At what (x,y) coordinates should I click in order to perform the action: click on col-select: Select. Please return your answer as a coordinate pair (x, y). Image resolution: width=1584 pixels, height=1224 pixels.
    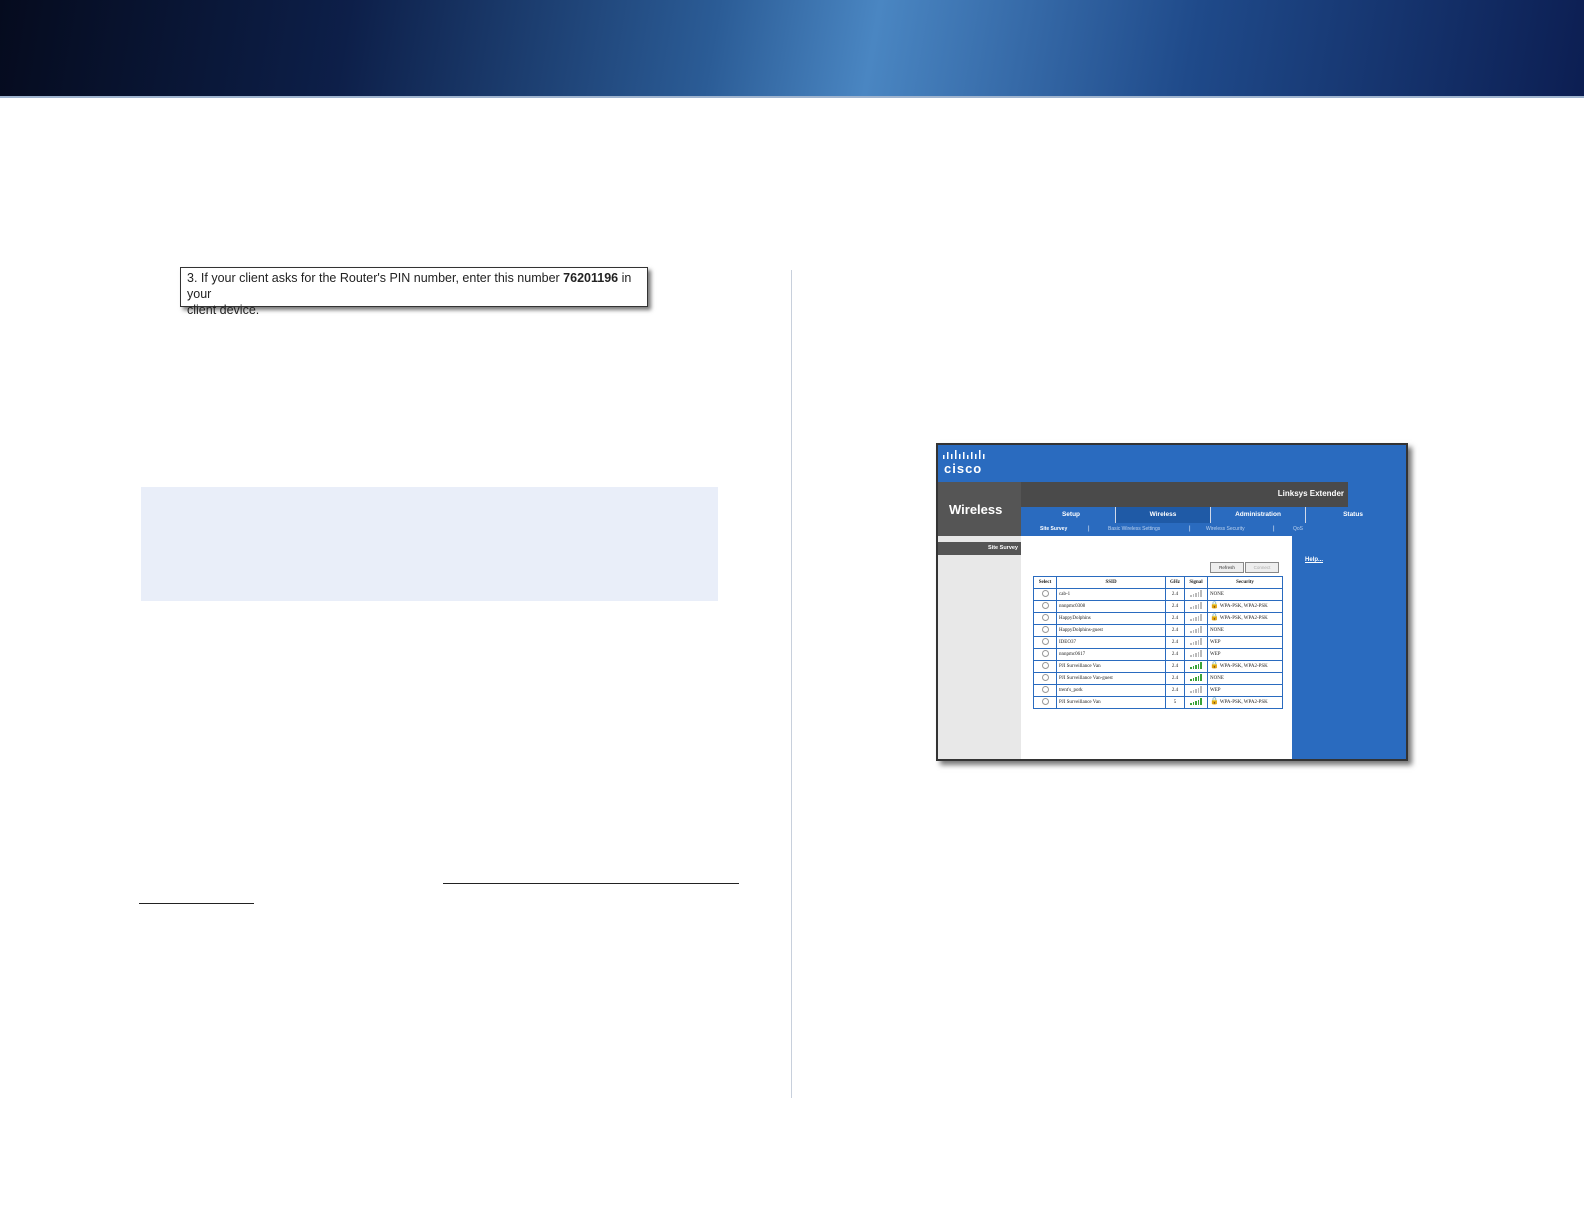
    Looking at the image, I should click on (1045, 582).